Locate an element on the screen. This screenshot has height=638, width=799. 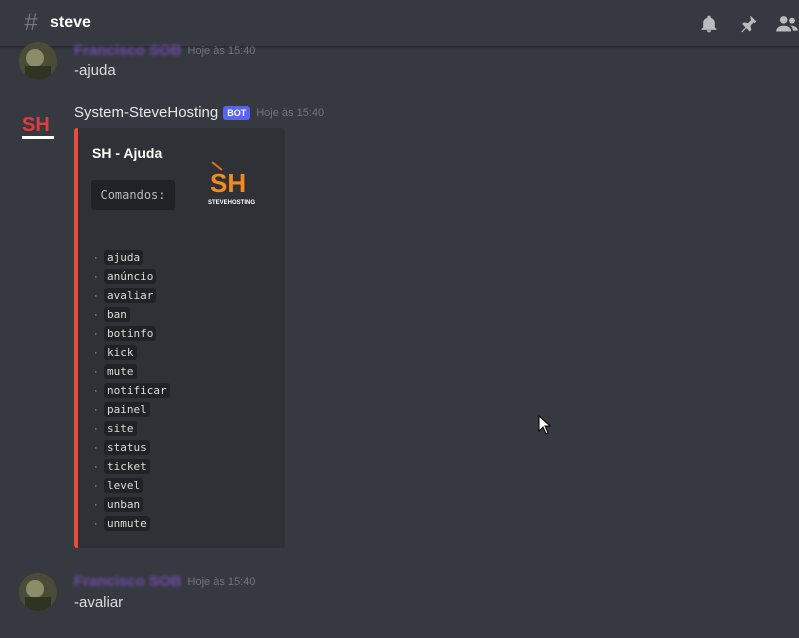
svg-text: SH is located at coordinates (36, 125).